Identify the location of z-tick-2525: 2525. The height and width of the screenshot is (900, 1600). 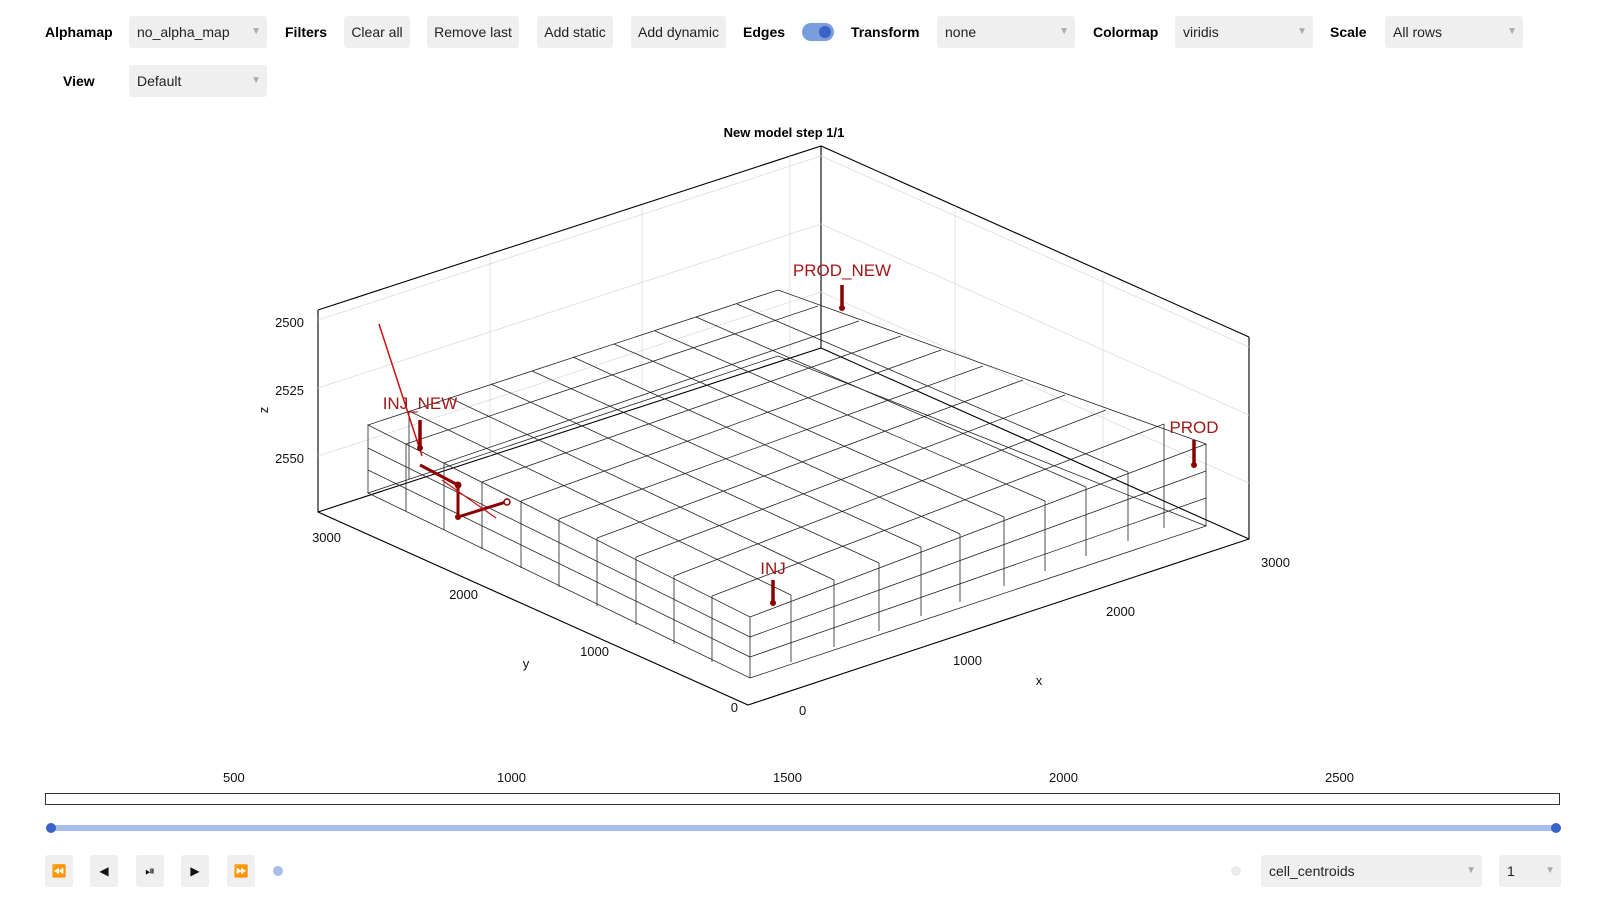
(289, 390).